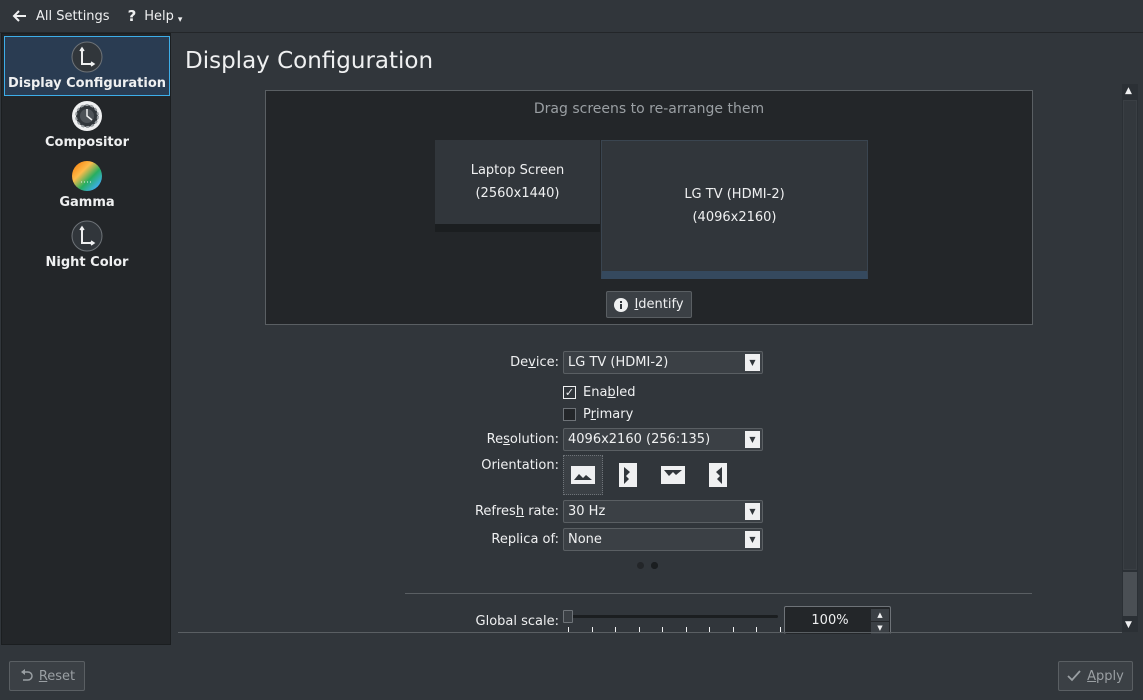  I want to click on gamma-icon, so click(87, 176).